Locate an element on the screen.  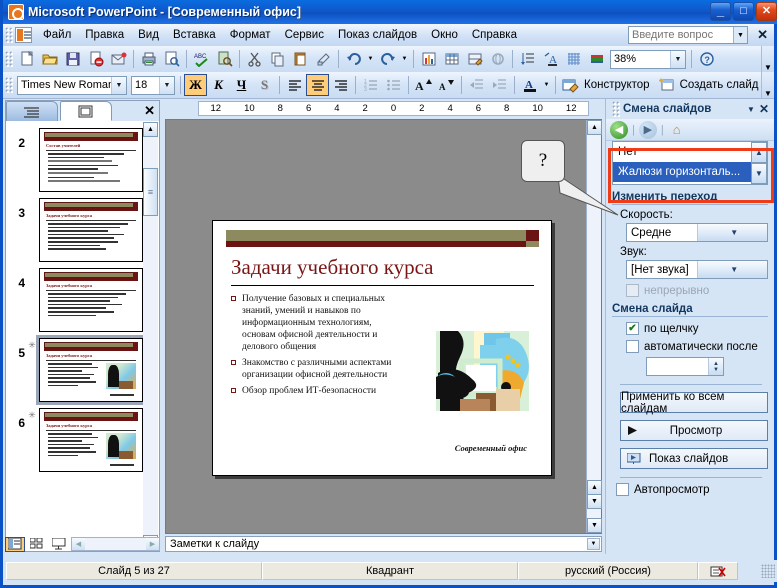
normal-view-button is located at coordinates (15, 544).